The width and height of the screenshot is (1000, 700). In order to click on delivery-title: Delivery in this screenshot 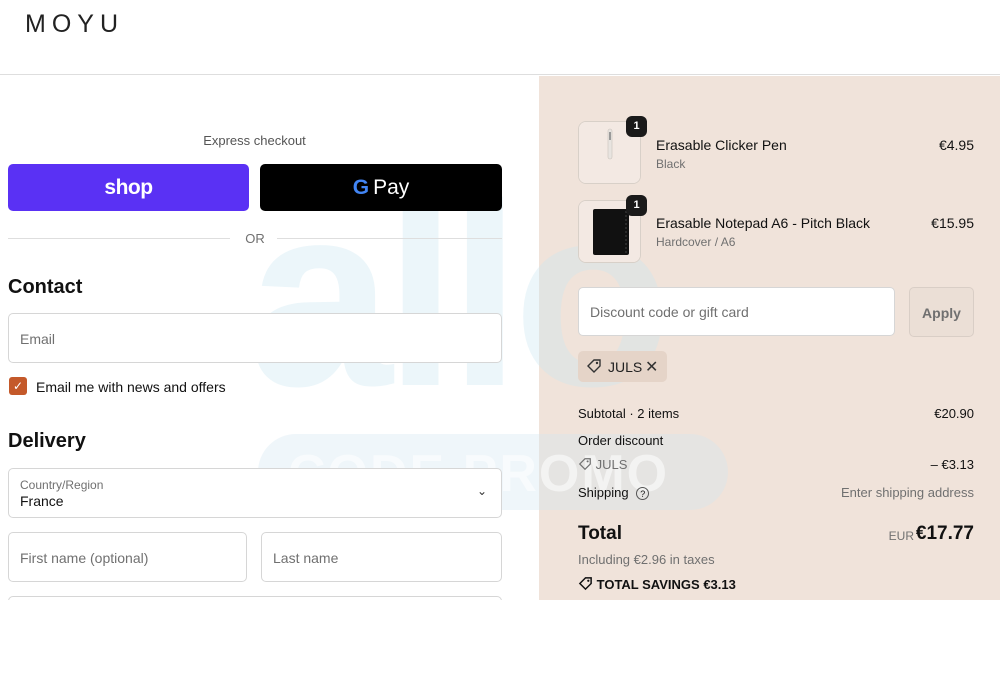, I will do `click(47, 441)`.